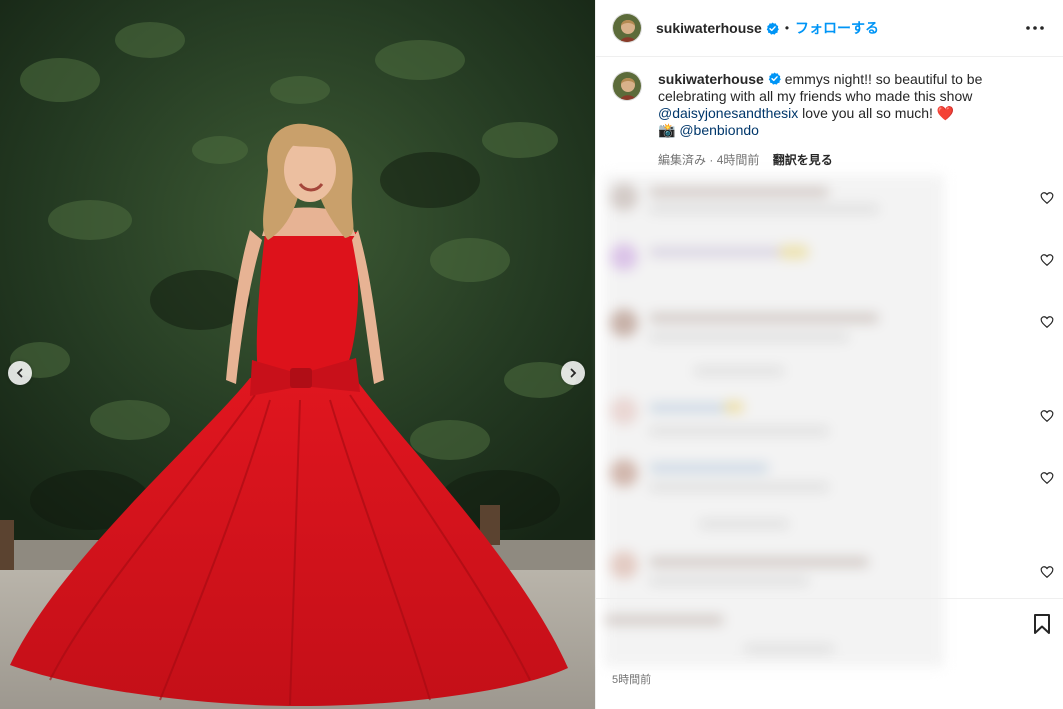 The width and height of the screenshot is (1063, 709). Describe the element at coordinates (867, 113) in the screenshot. I see `caption-text-part2: love you all so much!` at that location.